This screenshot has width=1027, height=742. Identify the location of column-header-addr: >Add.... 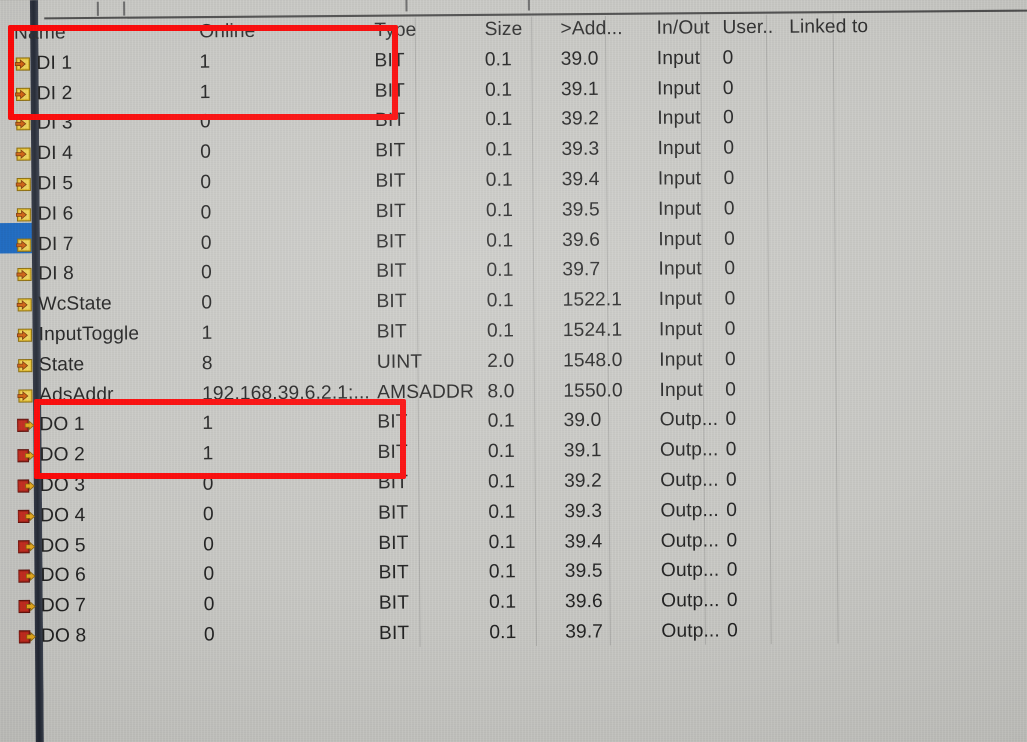
(603, 29).